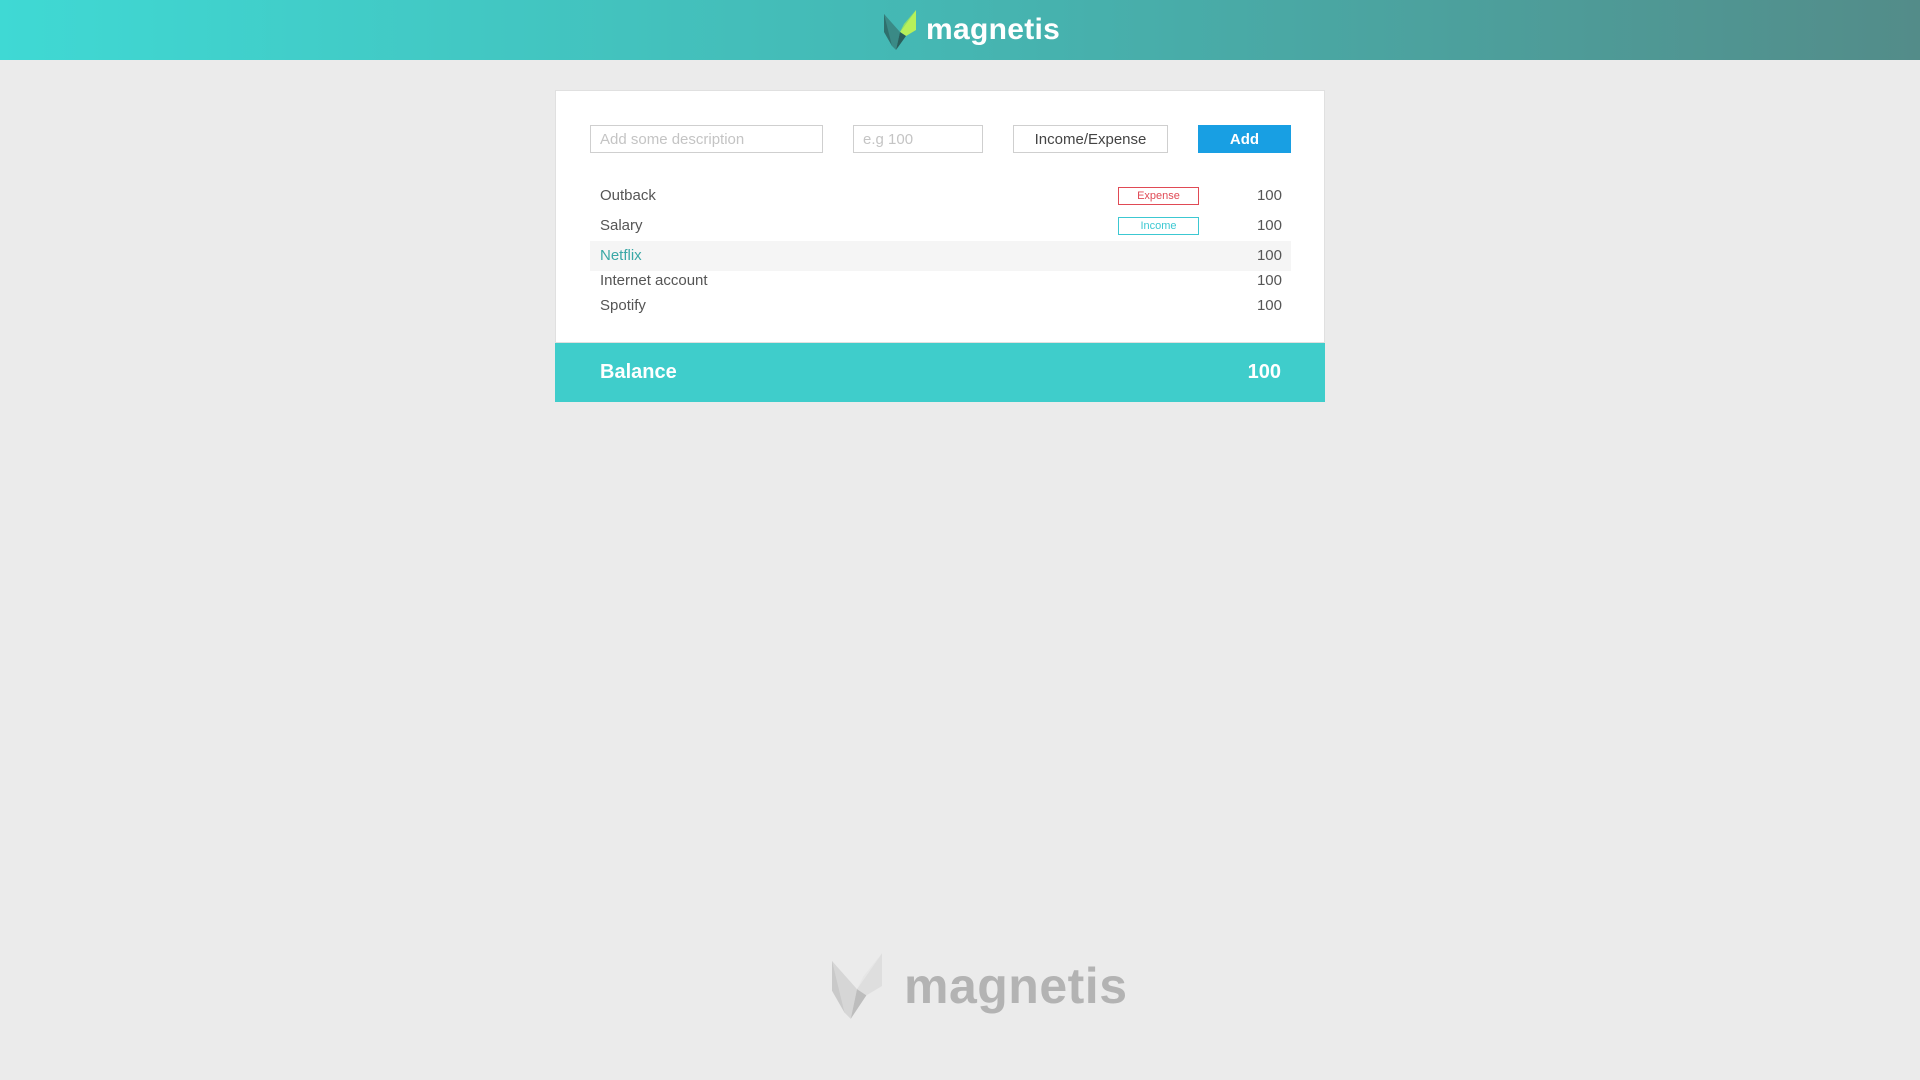 This screenshot has width=1920, height=1080. I want to click on balance-bar: Balance 100, so click(940, 372).